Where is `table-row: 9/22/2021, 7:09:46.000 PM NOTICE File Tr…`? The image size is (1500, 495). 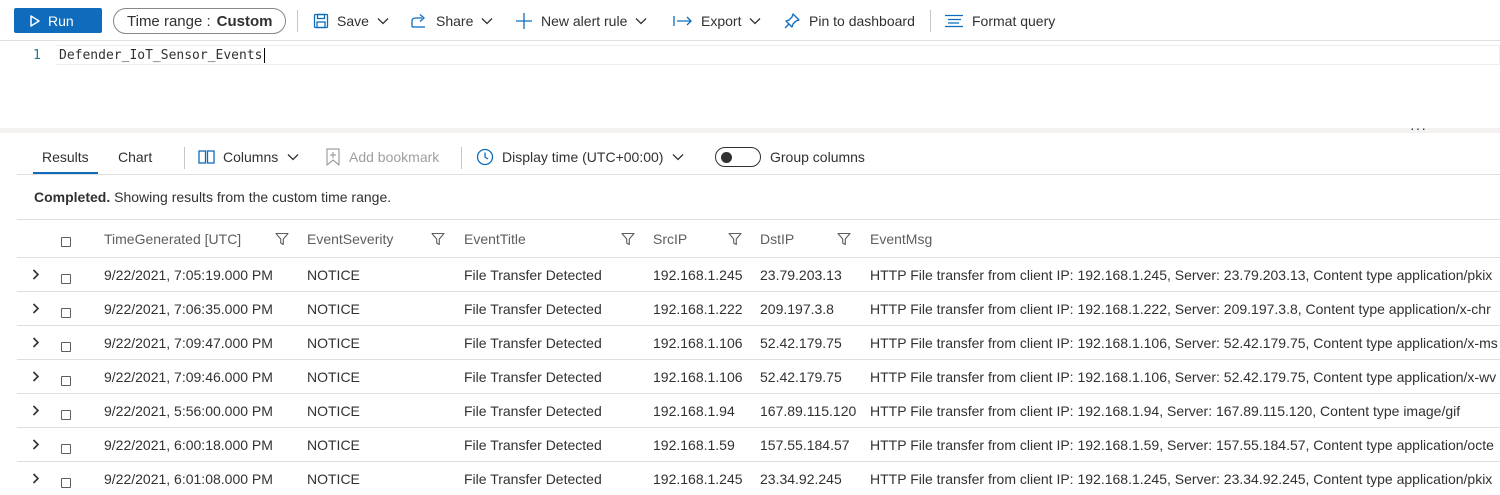 table-row: 9/22/2021, 7:09:46.000 PM NOTICE File Tr… is located at coordinates (758, 377).